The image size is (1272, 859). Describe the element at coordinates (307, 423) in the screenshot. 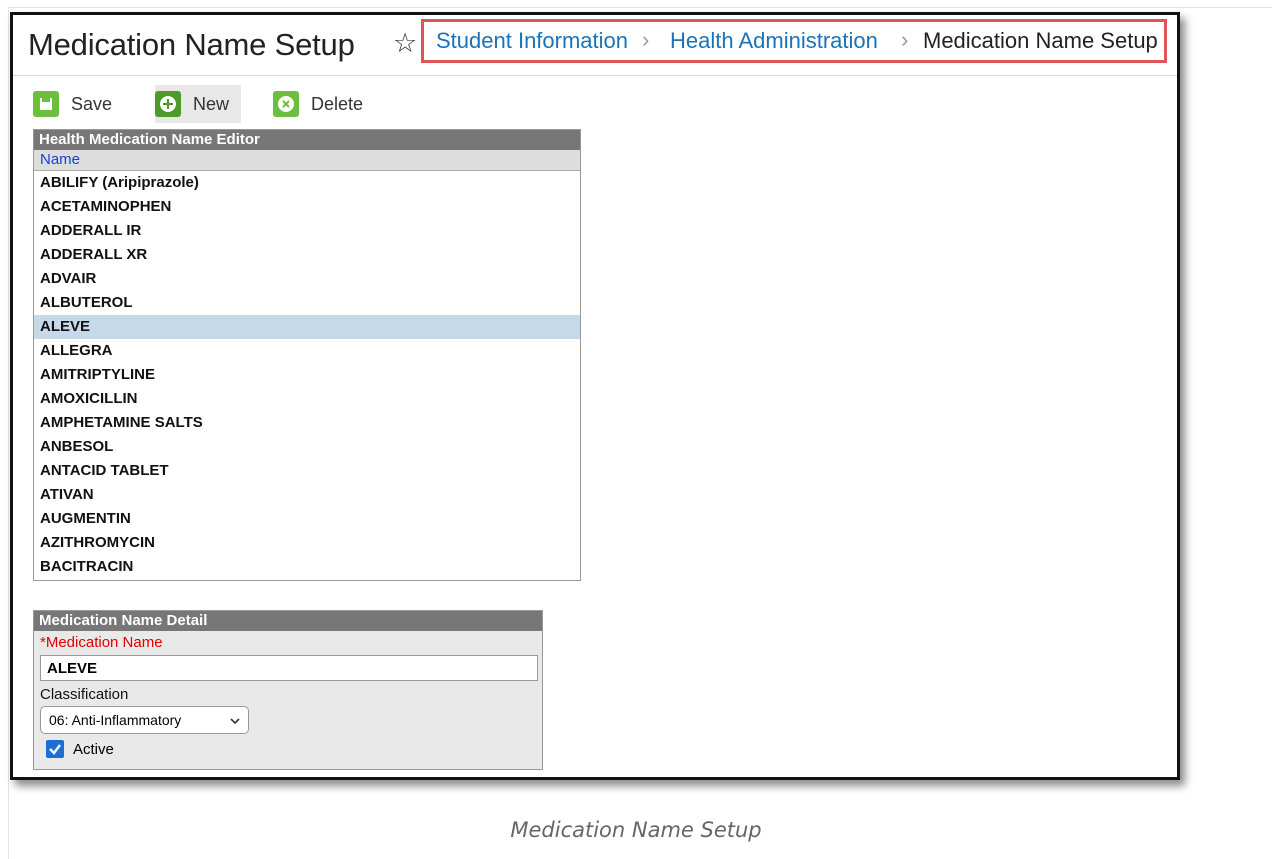

I see `list-item: AMPHETAMINE SALTS` at that location.